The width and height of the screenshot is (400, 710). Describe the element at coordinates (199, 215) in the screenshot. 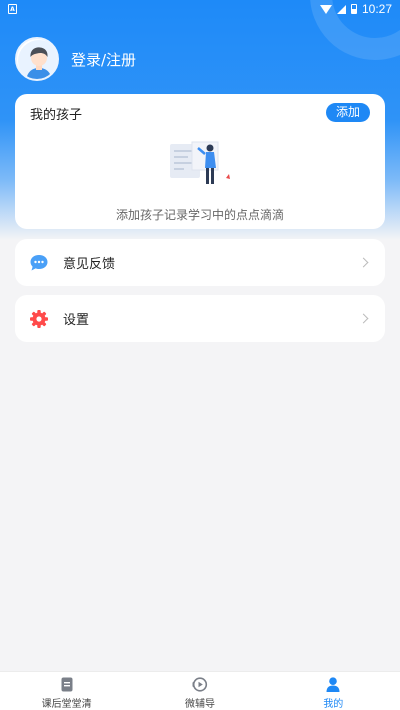

I see `empty-state-text: 添加孩子记录学习中的点点滴滴` at that location.